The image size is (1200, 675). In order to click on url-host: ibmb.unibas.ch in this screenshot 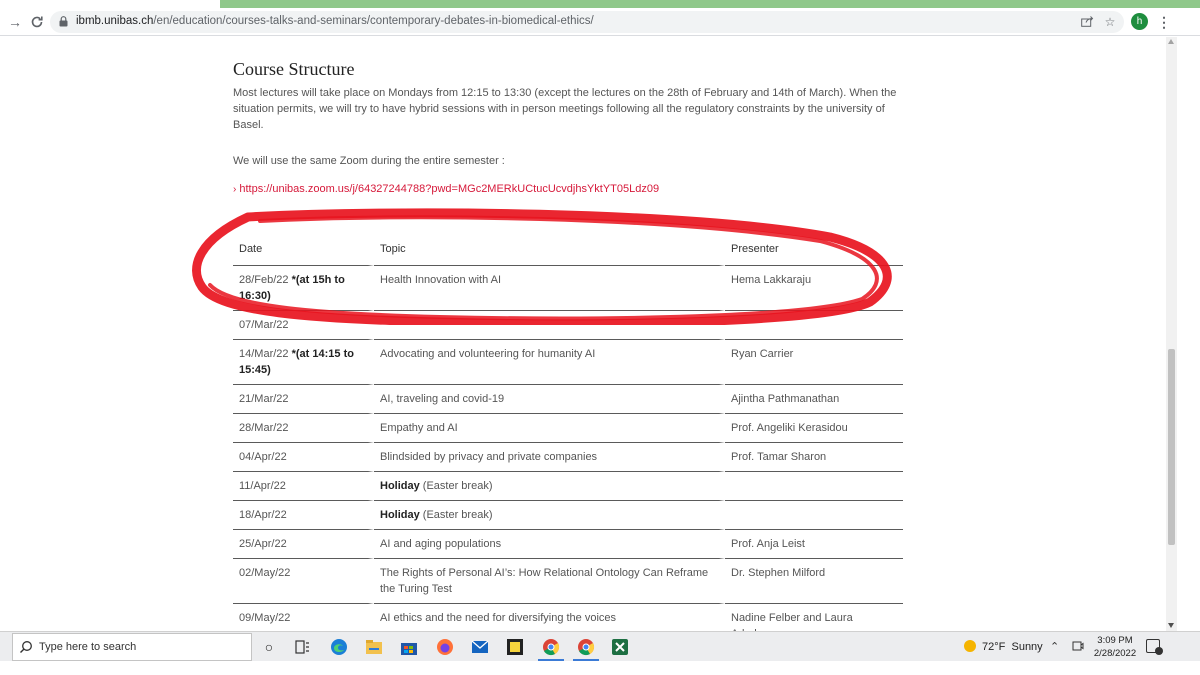, I will do `click(115, 21)`.